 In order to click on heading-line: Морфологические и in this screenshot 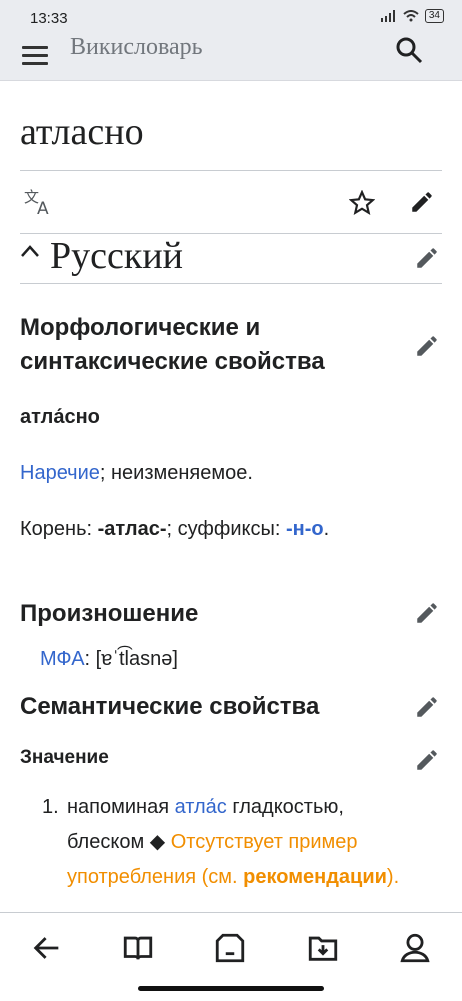, I will do `click(140, 327)`.